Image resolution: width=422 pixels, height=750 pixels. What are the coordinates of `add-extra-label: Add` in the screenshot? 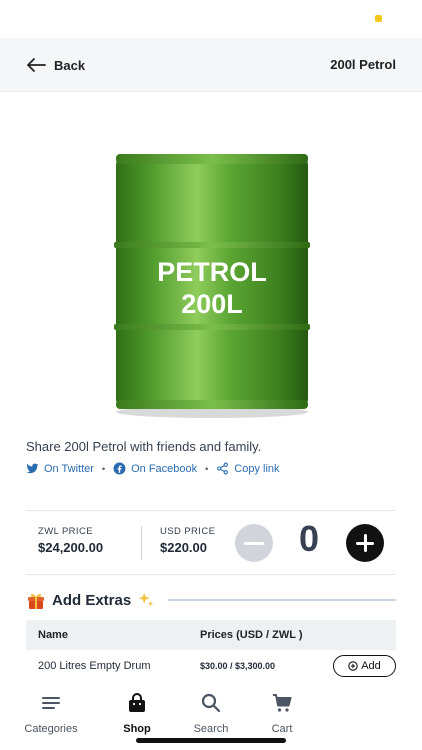 It's located at (371, 666).